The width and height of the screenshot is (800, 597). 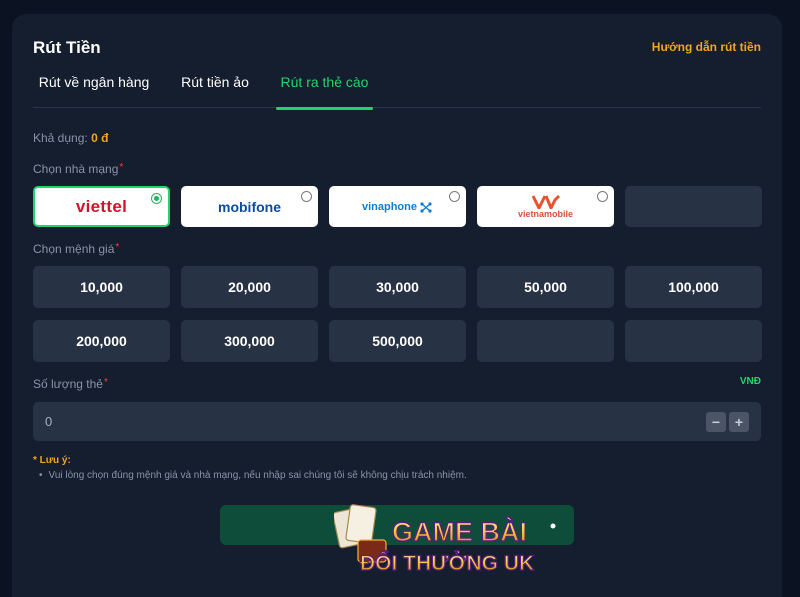 I want to click on radio-vinaphone, so click(x=454, y=196).